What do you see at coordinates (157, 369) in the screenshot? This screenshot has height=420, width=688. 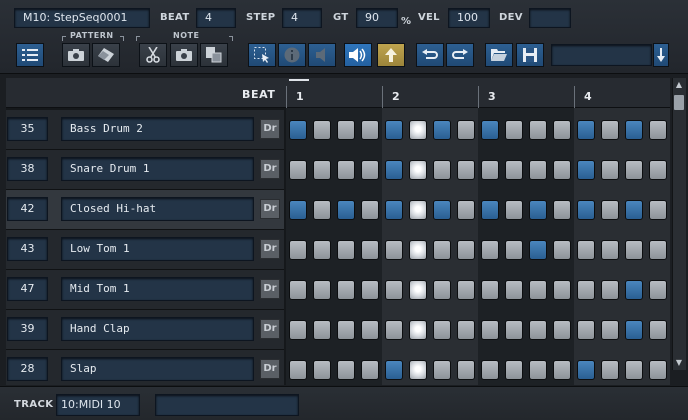 I see `instrument-name-field: Slap` at bounding box center [157, 369].